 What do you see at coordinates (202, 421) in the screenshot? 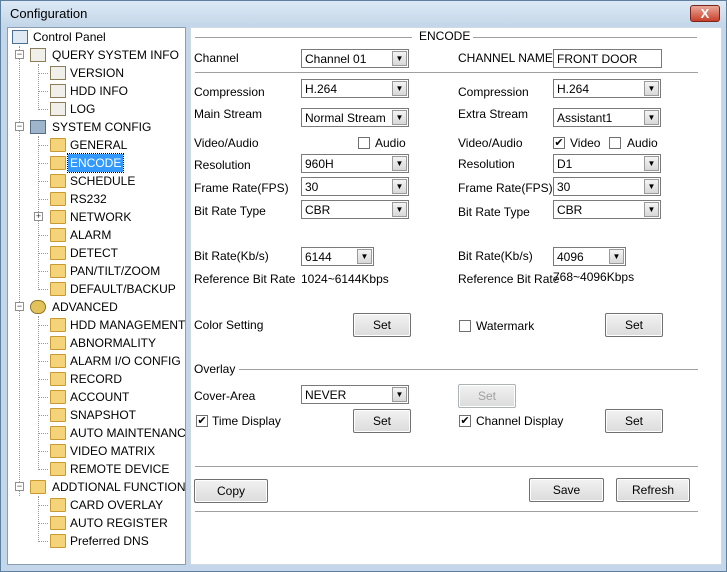
I see `time-display-checkbox: ✔` at bounding box center [202, 421].